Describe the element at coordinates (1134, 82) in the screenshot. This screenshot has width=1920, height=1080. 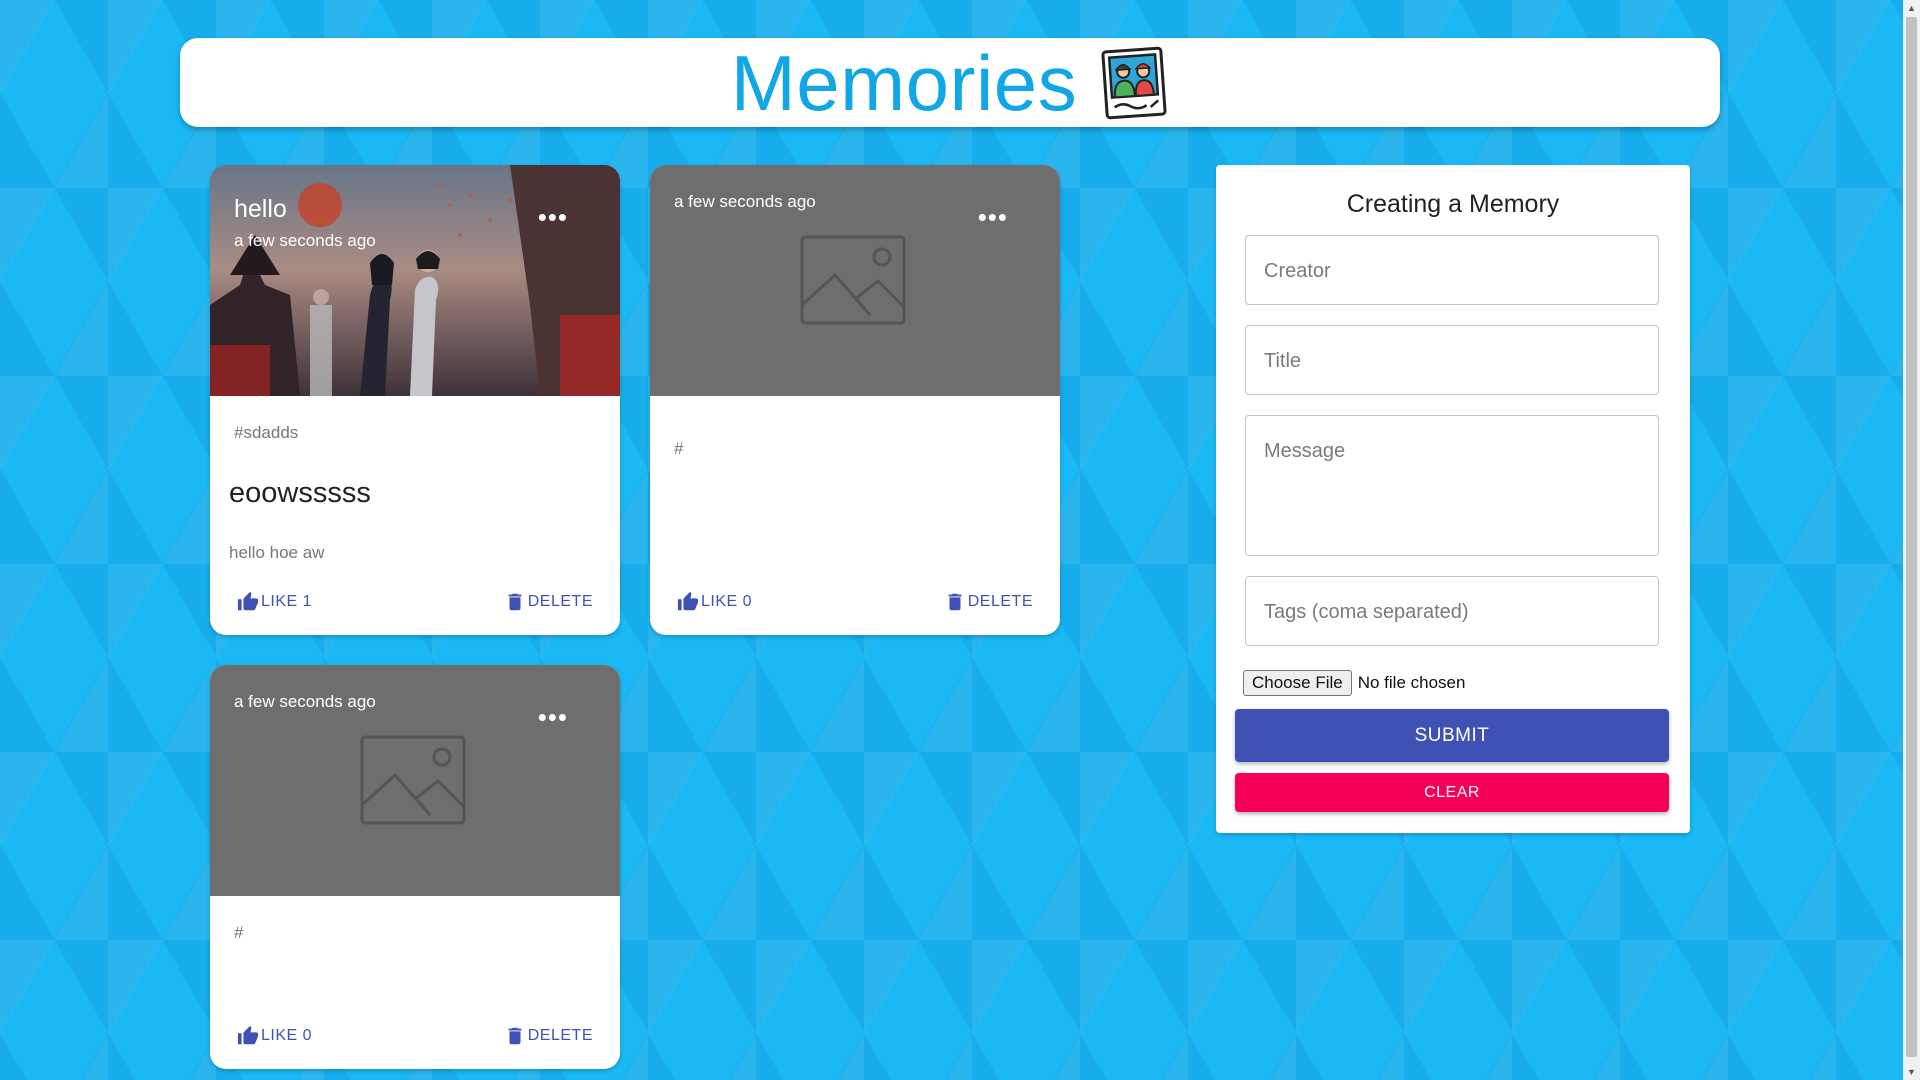
I see `photo-card-icon` at that location.